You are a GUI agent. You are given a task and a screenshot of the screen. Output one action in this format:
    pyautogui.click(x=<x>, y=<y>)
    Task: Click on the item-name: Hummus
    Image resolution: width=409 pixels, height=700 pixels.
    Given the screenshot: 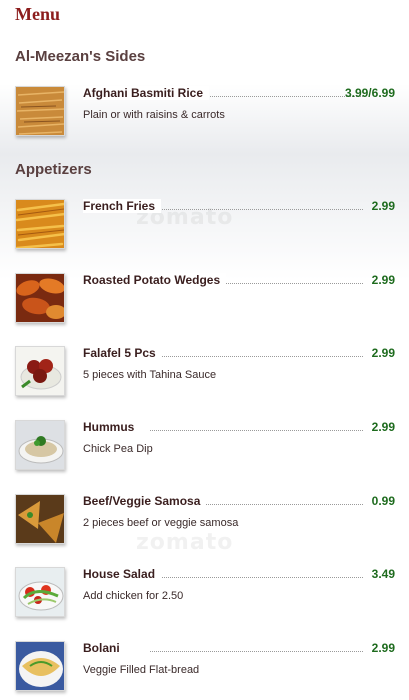 What is the action you would take?
    pyautogui.click(x=112, y=427)
    